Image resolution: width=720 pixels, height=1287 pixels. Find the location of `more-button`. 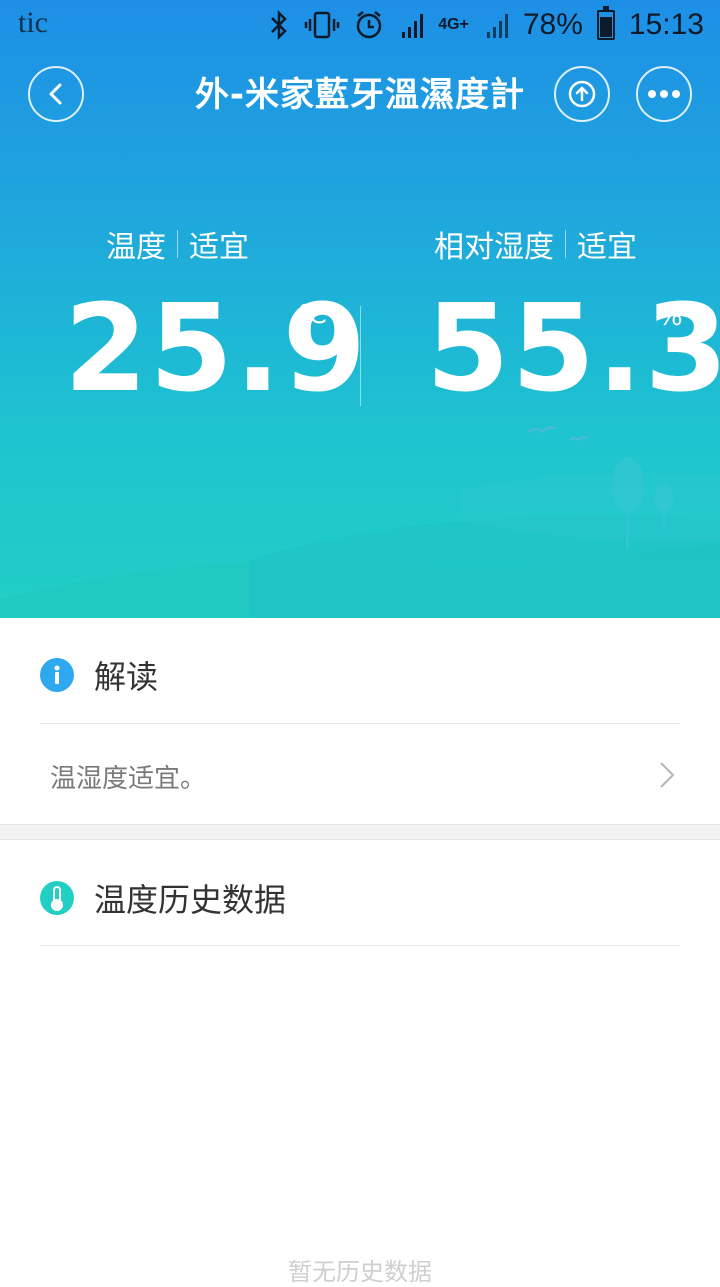

more-button is located at coordinates (664, 94).